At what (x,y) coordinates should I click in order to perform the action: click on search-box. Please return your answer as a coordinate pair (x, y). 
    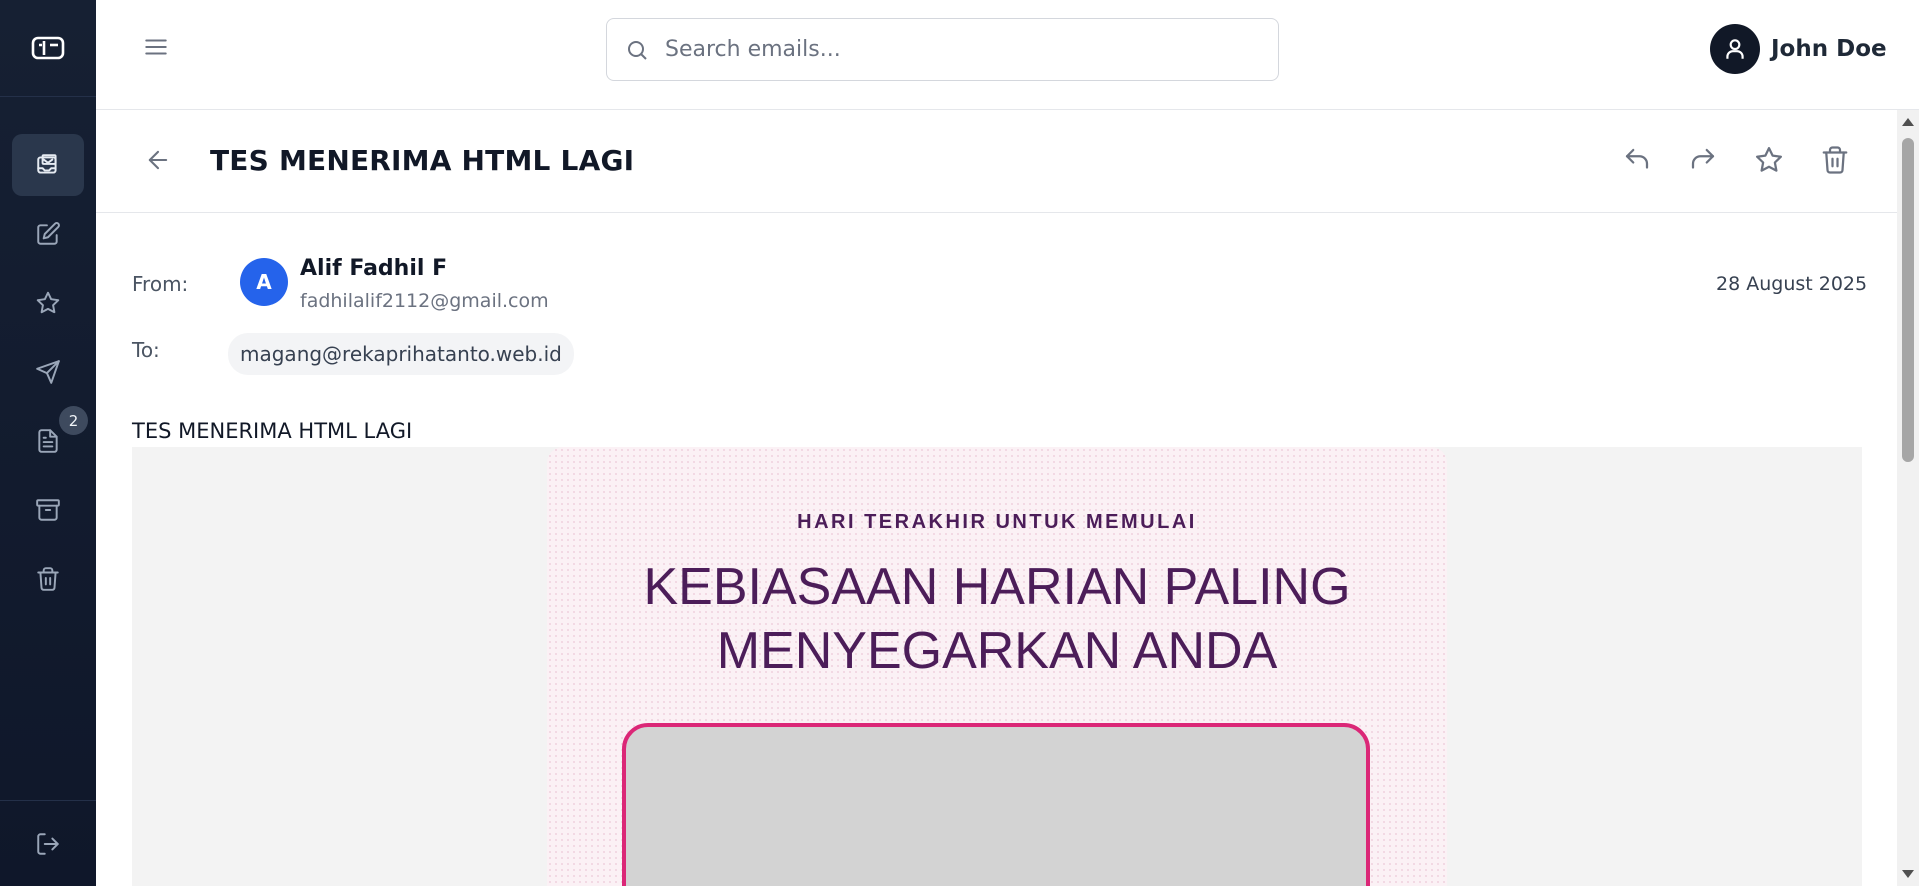
    Looking at the image, I should click on (942, 49).